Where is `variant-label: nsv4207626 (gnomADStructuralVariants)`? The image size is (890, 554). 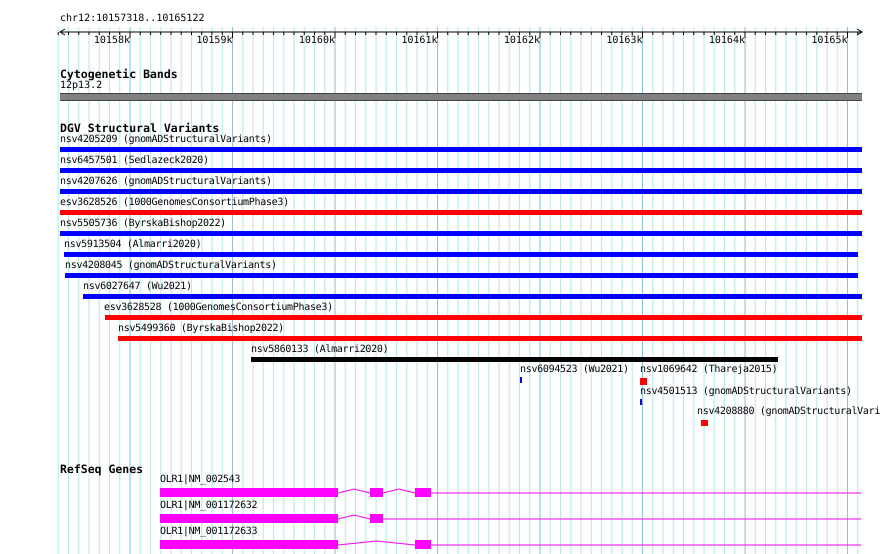 variant-label: nsv4207626 (gnomADStructuralVariants) is located at coordinates (166, 182).